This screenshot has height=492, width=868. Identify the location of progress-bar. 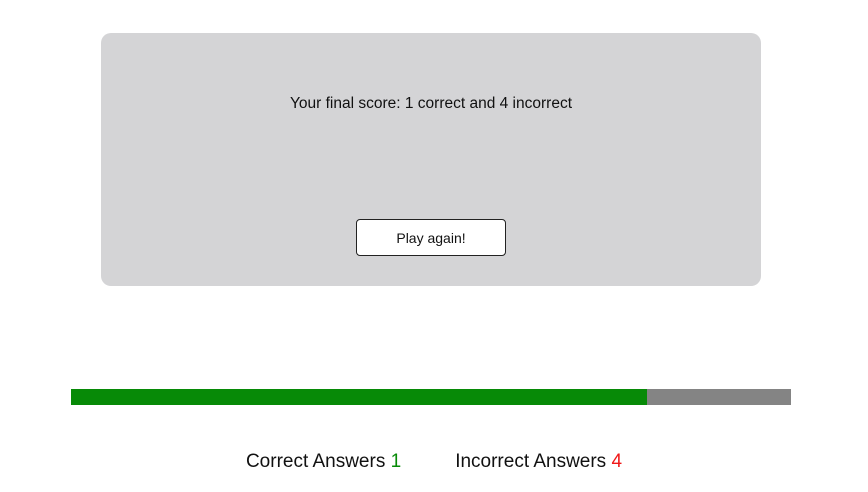
(431, 397).